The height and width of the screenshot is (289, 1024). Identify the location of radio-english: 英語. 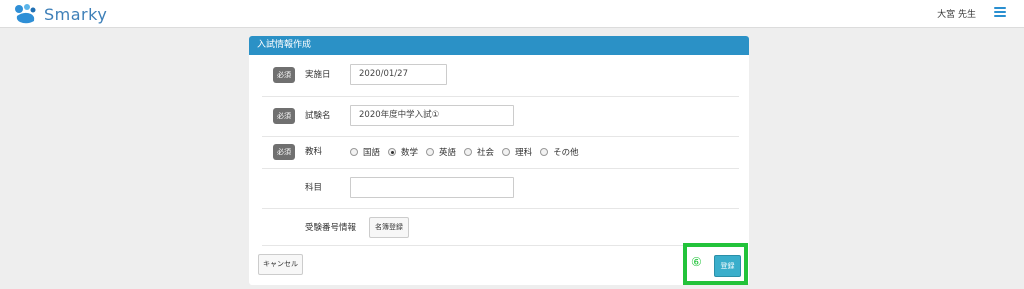
(441, 152).